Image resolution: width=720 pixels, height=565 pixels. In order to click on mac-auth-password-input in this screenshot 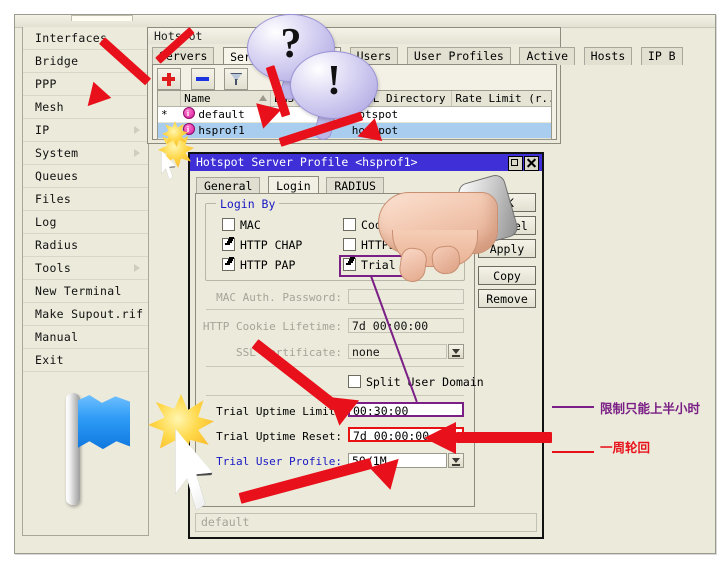, I will do `click(406, 296)`.